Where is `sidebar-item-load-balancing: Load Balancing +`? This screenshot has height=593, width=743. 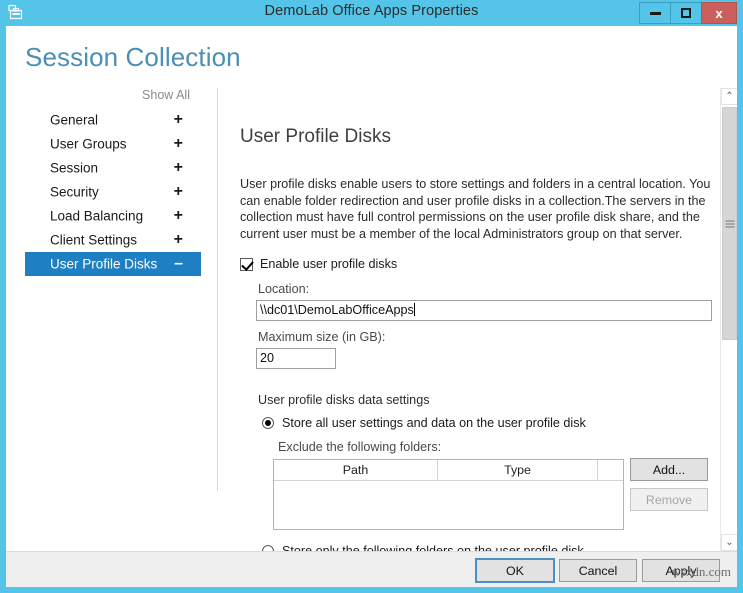 sidebar-item-load-balancing: Load Balancing + is located at coordinates (113, 216).